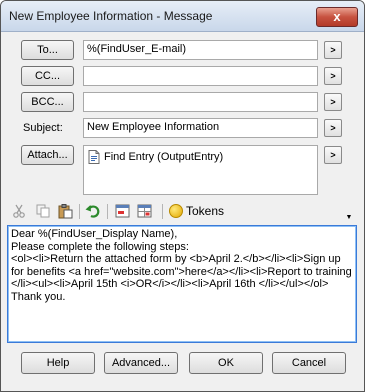  I want to click on subject-label: Subject:, so click(43, 128).